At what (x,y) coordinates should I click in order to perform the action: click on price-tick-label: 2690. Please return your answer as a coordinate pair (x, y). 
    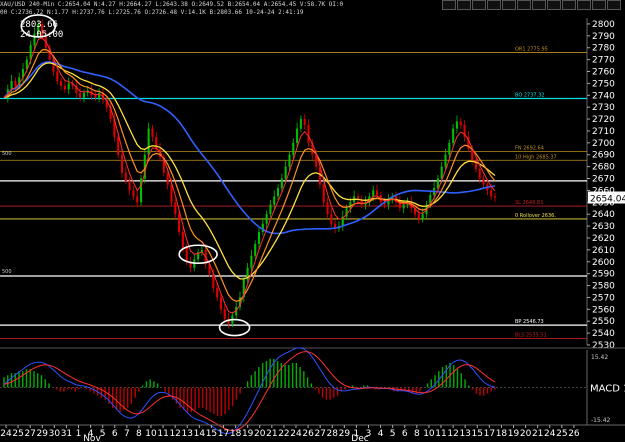
    Looking at the image, I should click on (603, 156).